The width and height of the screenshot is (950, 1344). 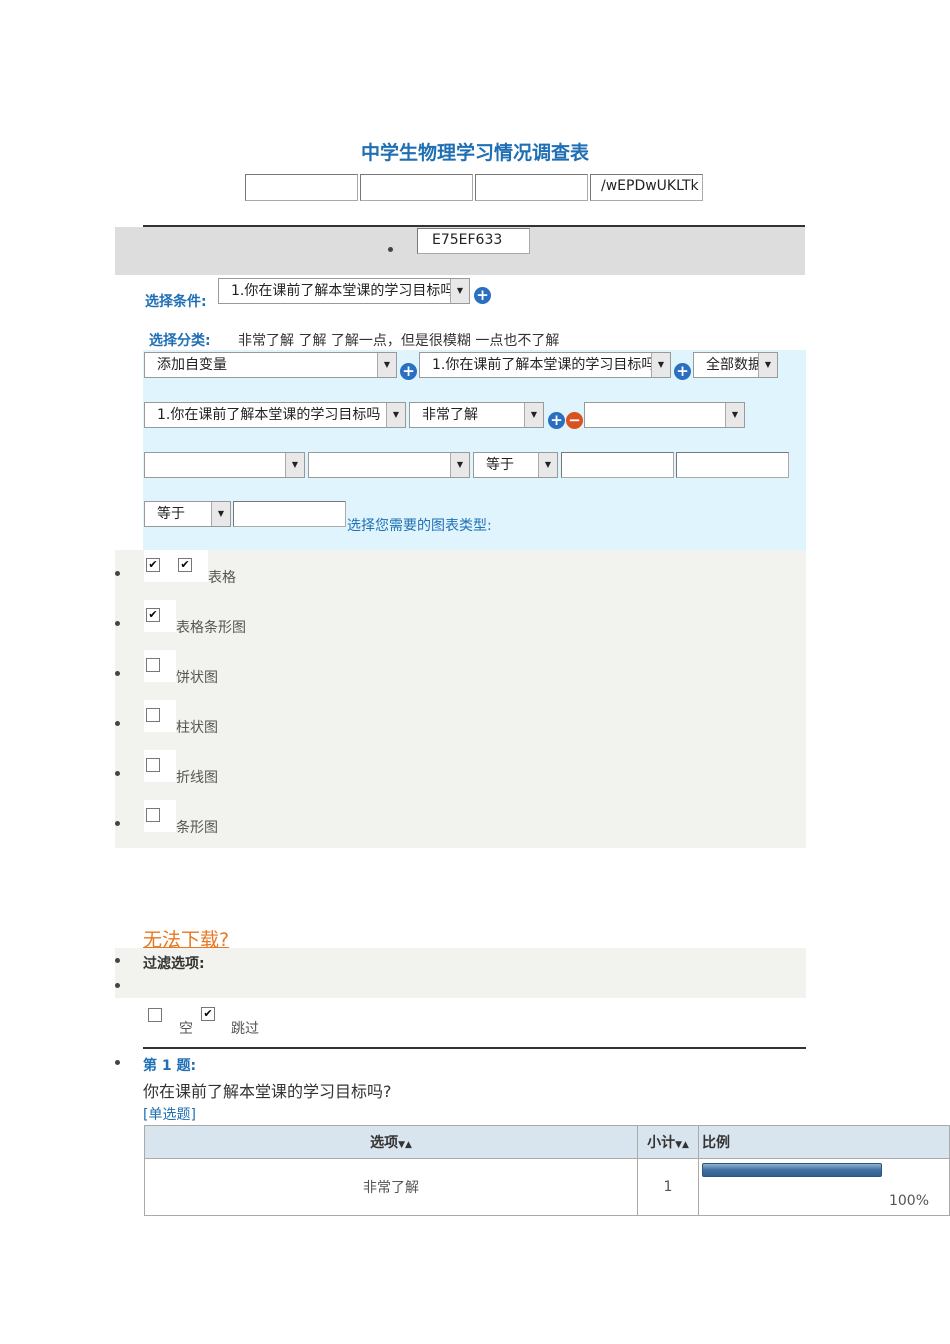 I want to click on empty-checkbox, so click(x=155, y=1015).